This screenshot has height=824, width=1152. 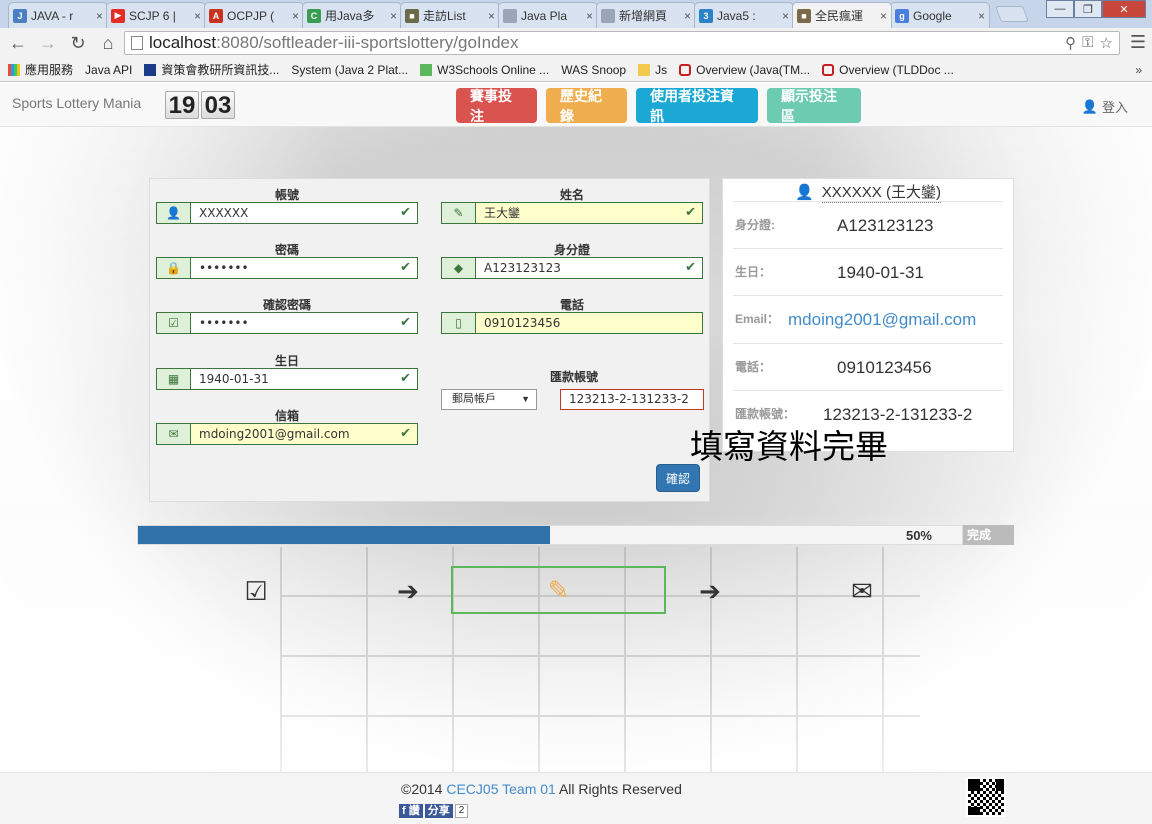 What do you see at coordinates (902, 15) in the screenshot?
I see `google-icon: g` at bounding box center [902, 15].